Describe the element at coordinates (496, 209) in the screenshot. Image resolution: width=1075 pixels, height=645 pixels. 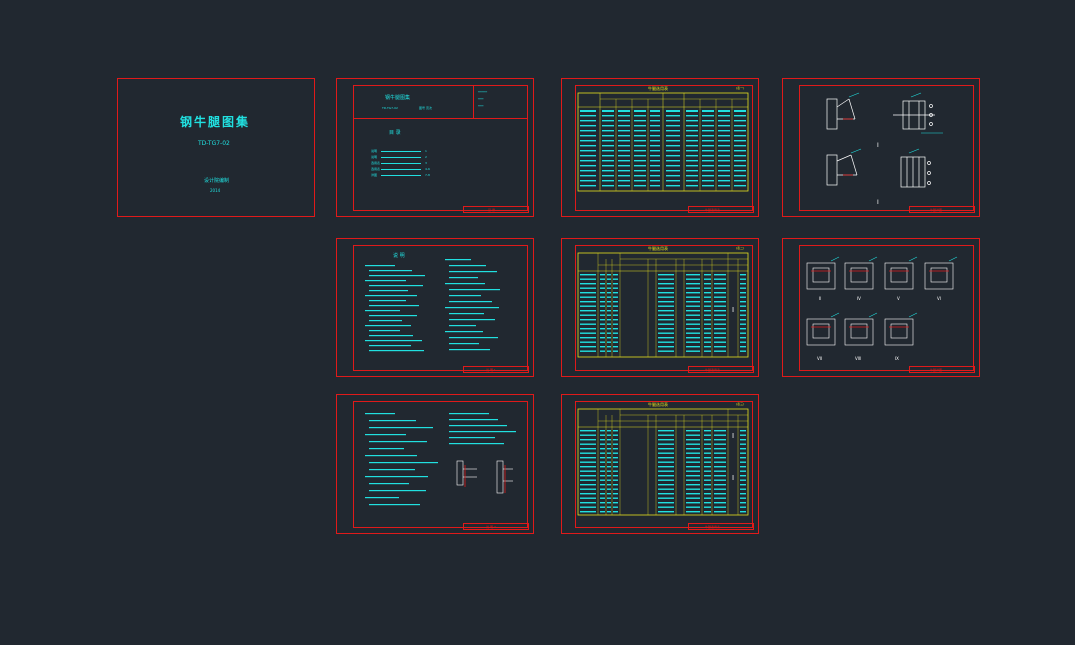
I see `contents-titleblock: 目 录` at that location.